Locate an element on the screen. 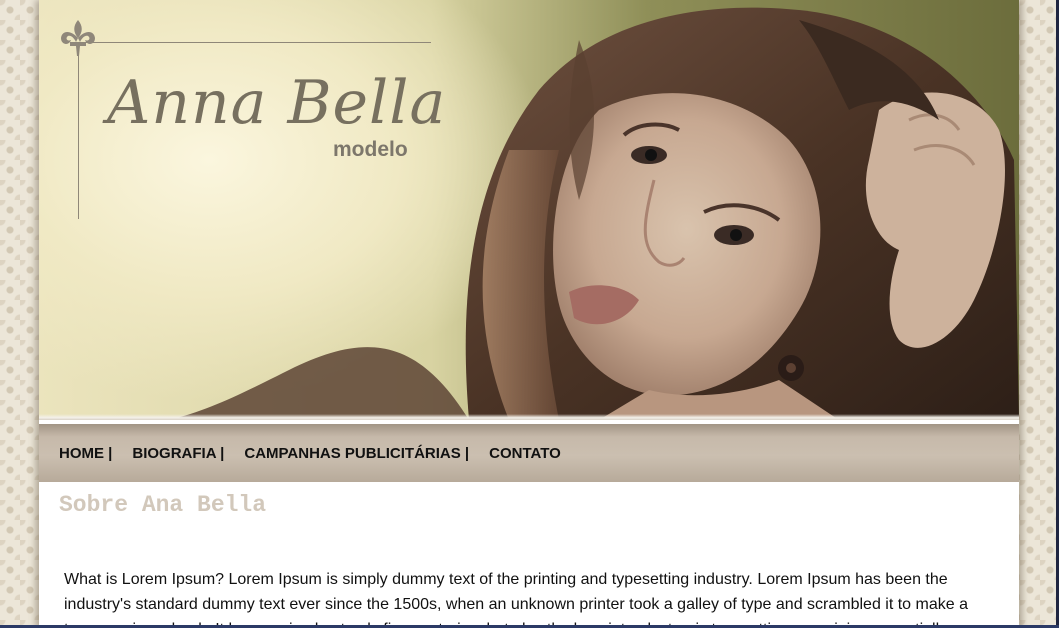 The height and width of the screenshot is (628, 1059). banner-bottom-edge is located at coordinates (529, 417).